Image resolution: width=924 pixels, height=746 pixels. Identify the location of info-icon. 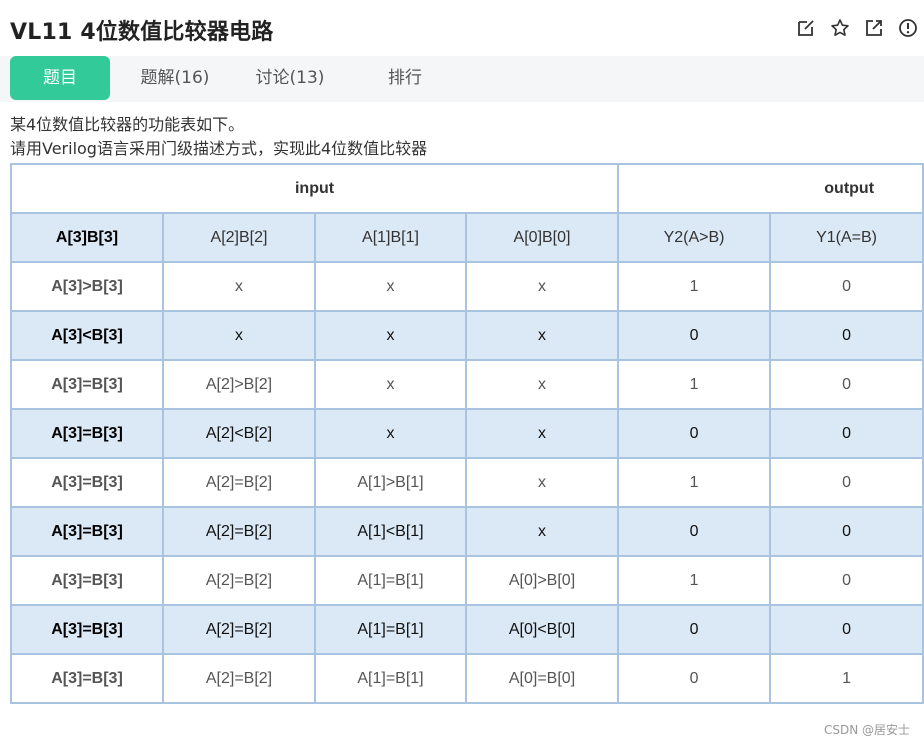
(908, 28).